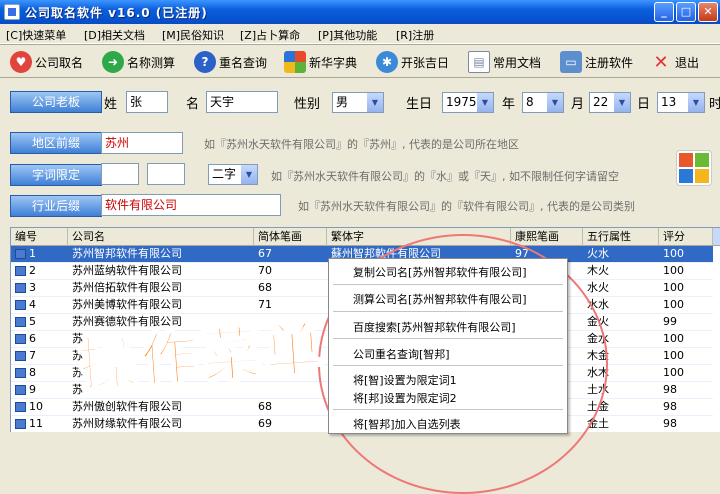  Describe the element at coordinates (412, 62) in the screenshot. I see `opening-date-button: ✱ 开张吉日` at that location.